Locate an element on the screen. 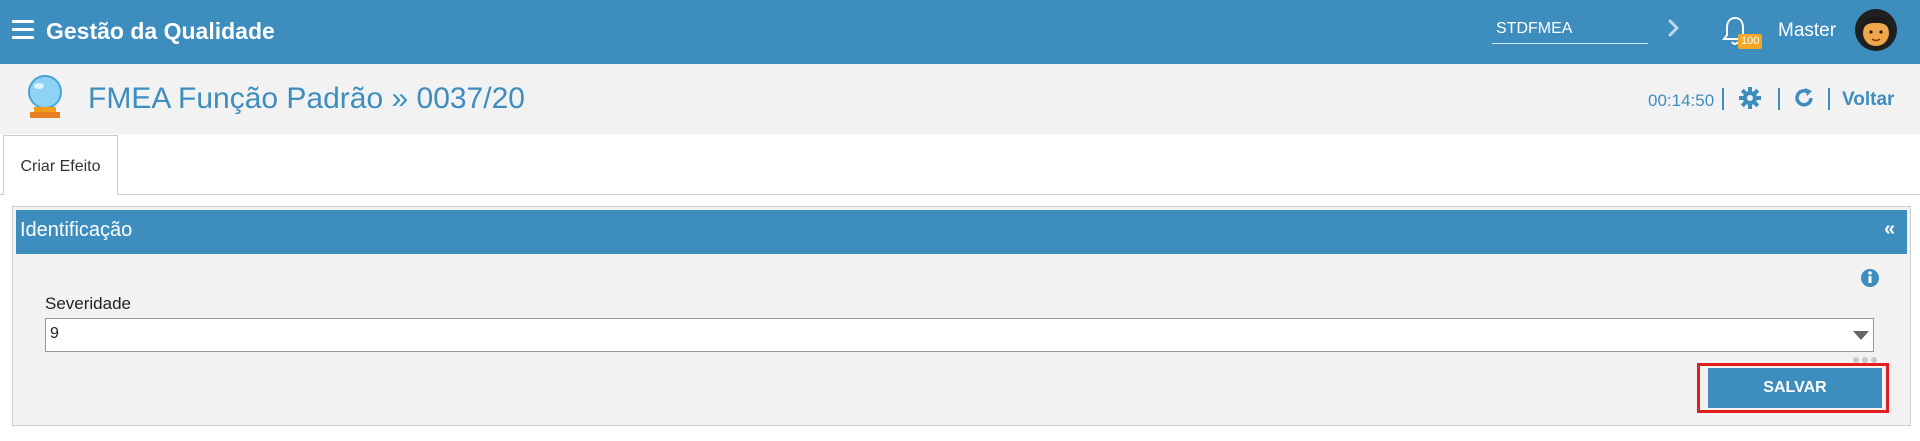 Image resolution: width=1920 pixels, height=441 pixels. collapse-button: « is located at coordinates (1889, 229).